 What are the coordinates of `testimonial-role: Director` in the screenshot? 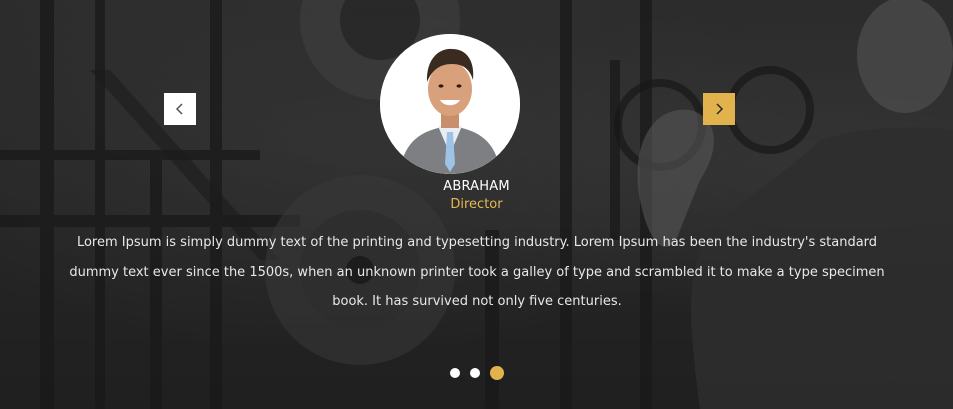 It's located at (476, 204).